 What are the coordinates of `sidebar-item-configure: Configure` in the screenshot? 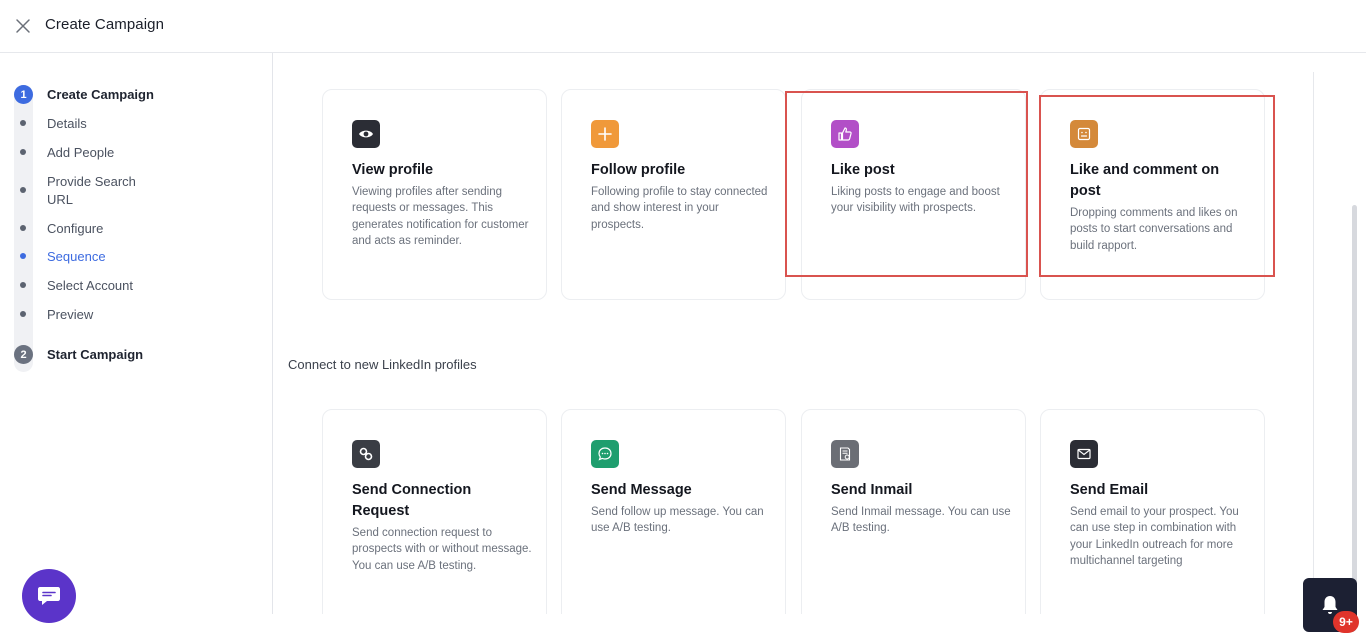 It's located at (88, 229).